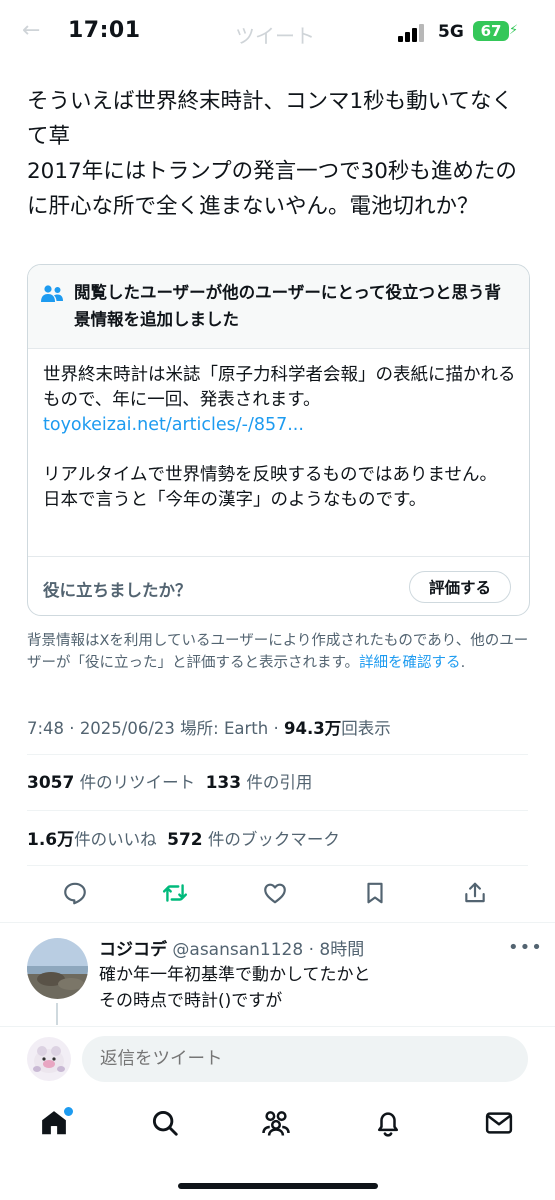 Image resolution: width=555 pixels, height=1200 pixels. What do you see at coordinates (104, 30) in the screenshot?
I see `status-time: 17:01` at bounding box center [104, 30].